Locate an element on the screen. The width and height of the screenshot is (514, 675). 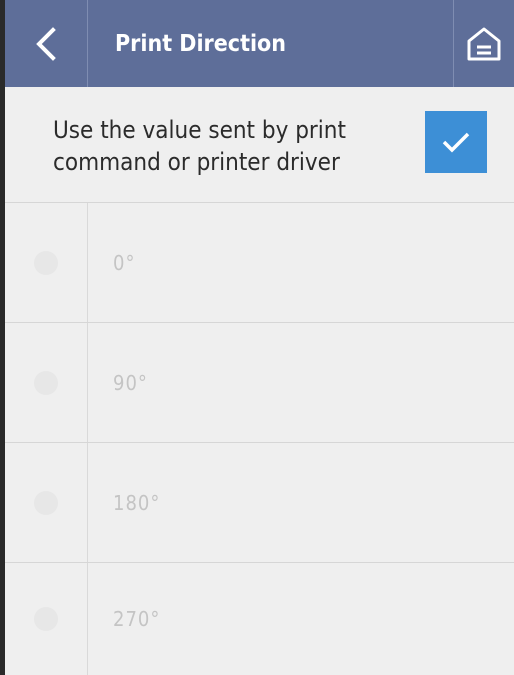
header-bar: Print Direction is located at coordinates (259, 43).